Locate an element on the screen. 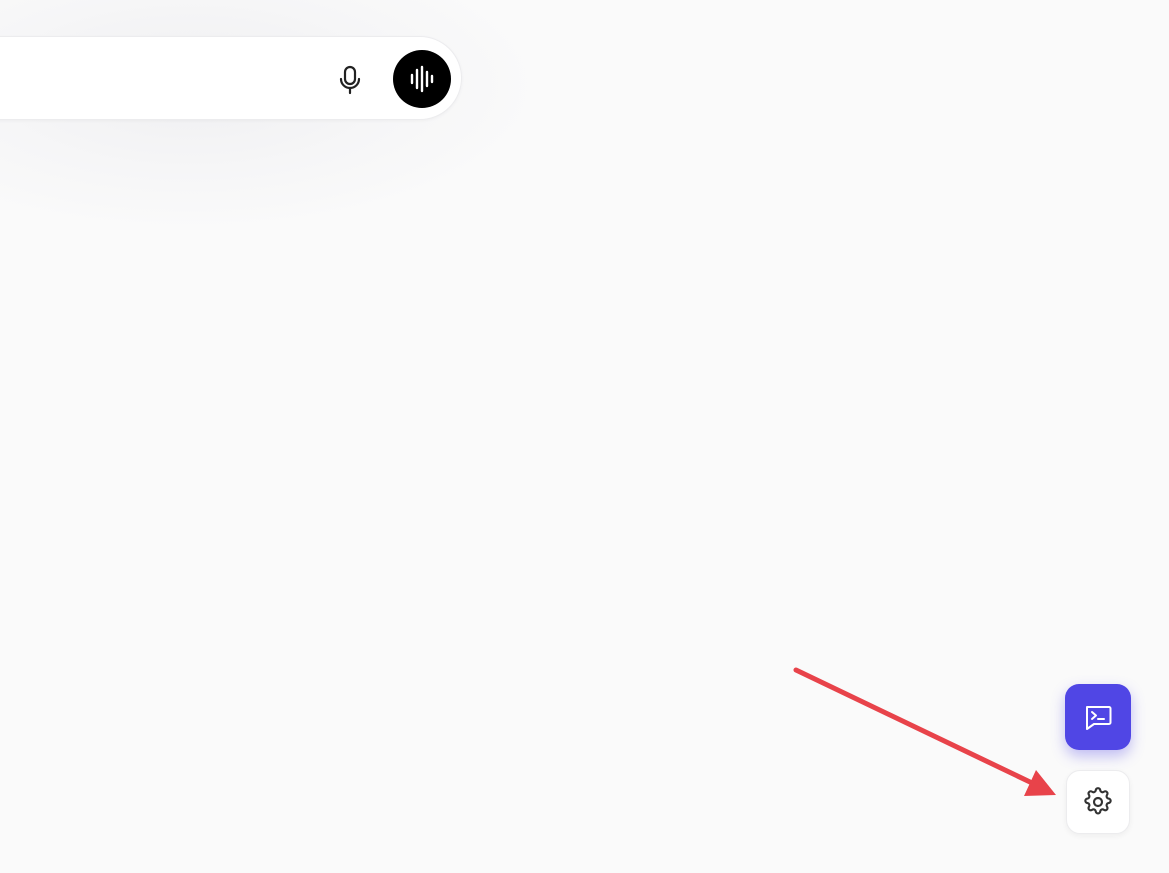 The image size is (1169, 873). voice-mode-button is located at coordinates (422, 79).